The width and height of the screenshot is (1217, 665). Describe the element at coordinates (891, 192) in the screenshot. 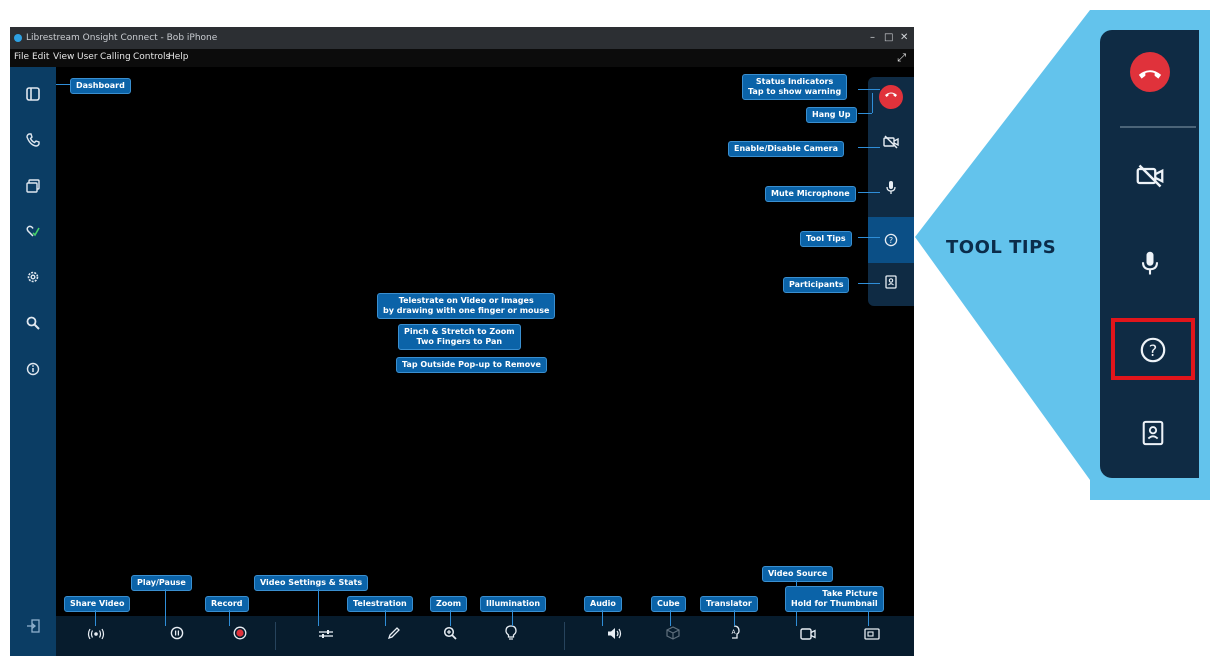

I see `microphone-icon` at that location.